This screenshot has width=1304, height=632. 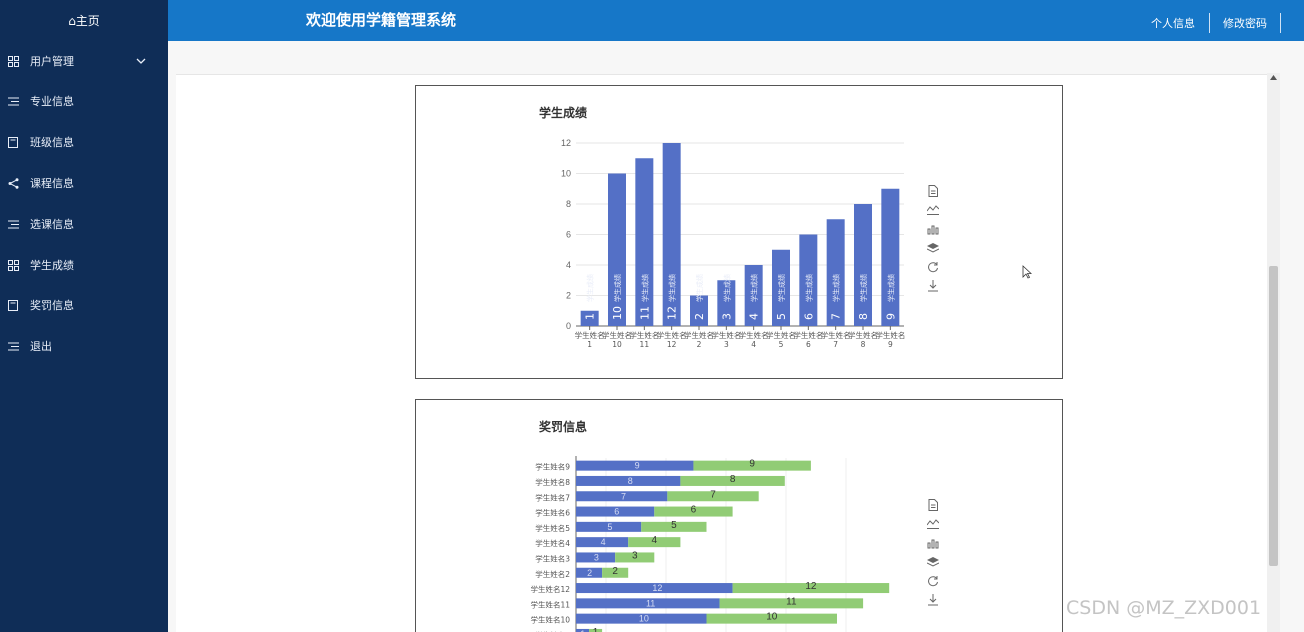 What do you see at coordinates (644, 619) in the screenshot?
I see `bar-inner-value-label: 10` at bounding box center [644, 619].